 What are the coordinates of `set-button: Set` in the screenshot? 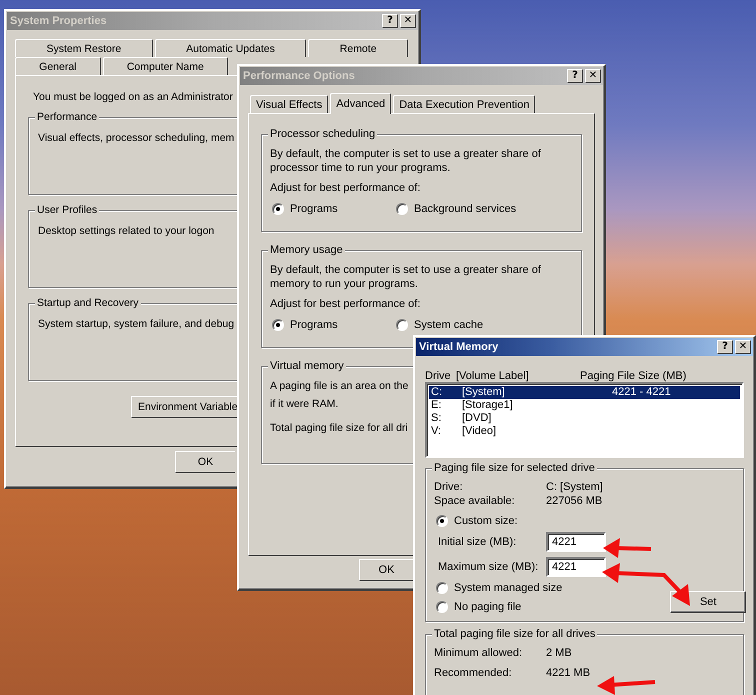 It's located at (708, 601).